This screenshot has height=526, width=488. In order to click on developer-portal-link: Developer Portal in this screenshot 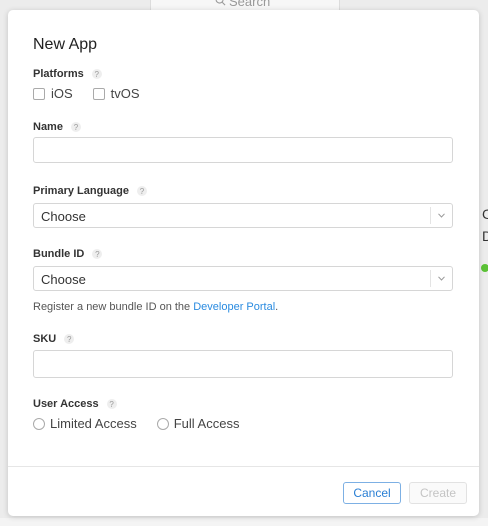, I will do `click(234, 307)`.